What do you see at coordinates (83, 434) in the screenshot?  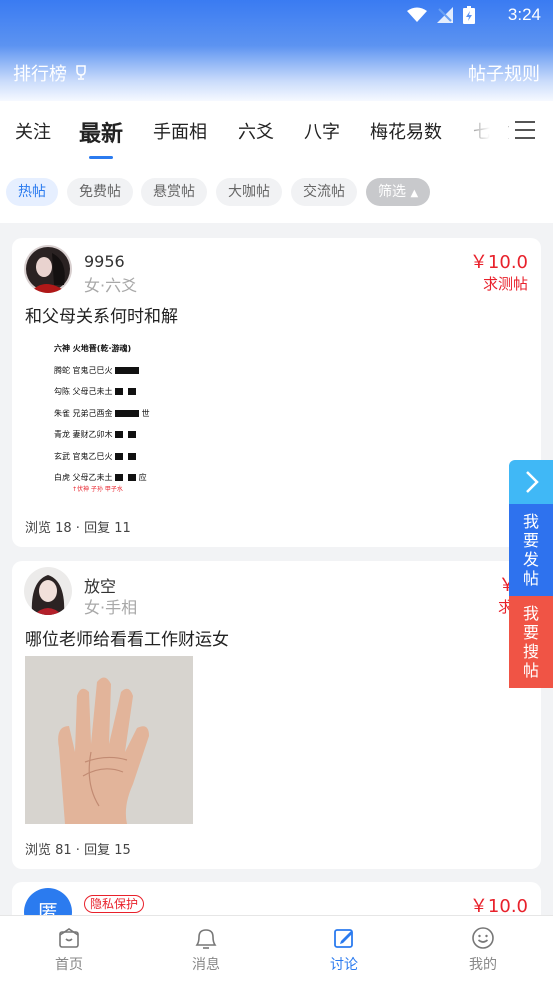 I see `hexagram-row-label: 青龙 妻财乙卯木` at bounding box center [83, 434].